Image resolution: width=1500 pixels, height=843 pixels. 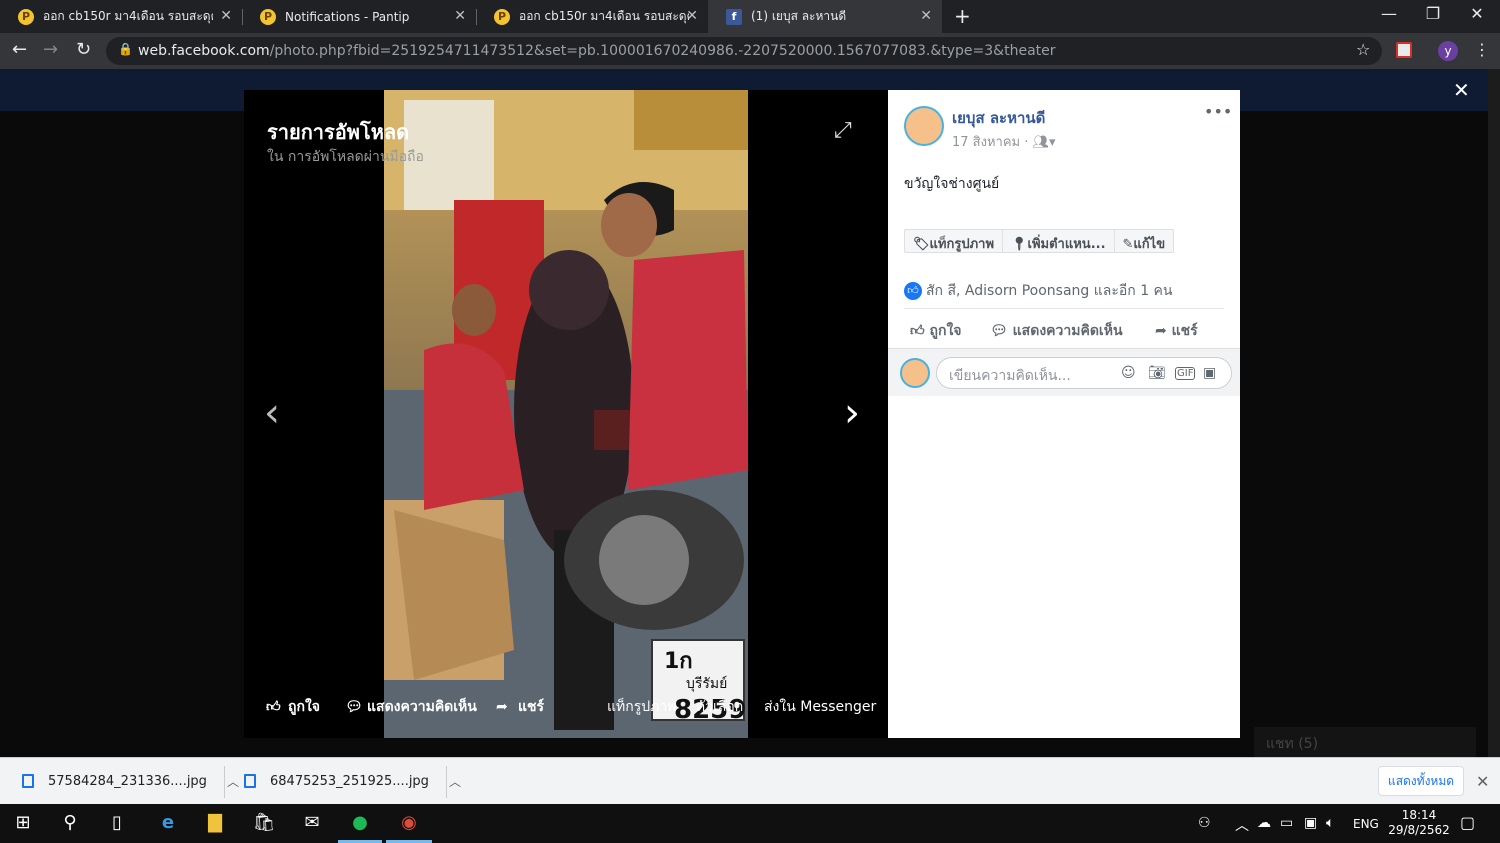 I want to click on friends-icon: 👥︎▾, so click(x=1044, y=142).